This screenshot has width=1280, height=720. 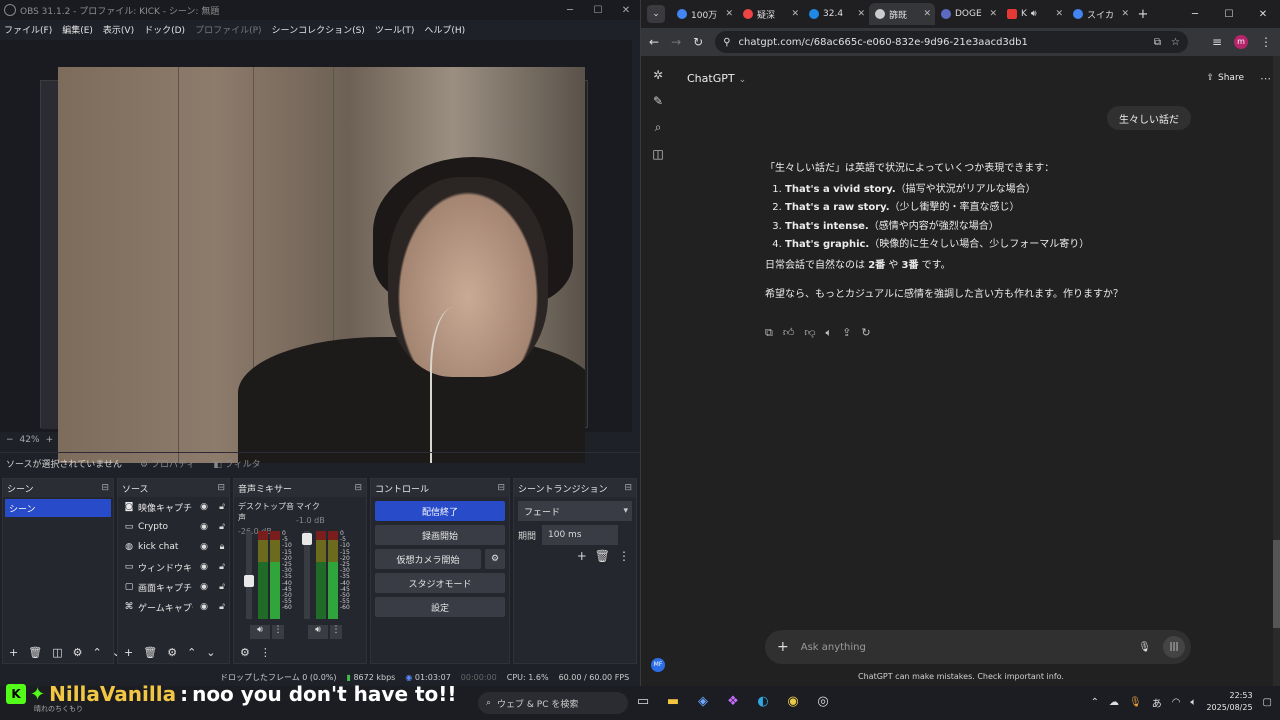 What do you see at coordinates (763, 701) in the screenshot?
I see `edge-icon: ◐` at bounding box center [763, 701].